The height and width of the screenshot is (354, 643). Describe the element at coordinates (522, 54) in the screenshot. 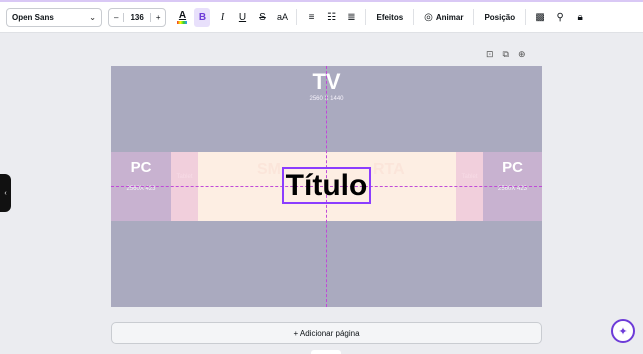

I see `add-page-icon: ⊕` at that location.